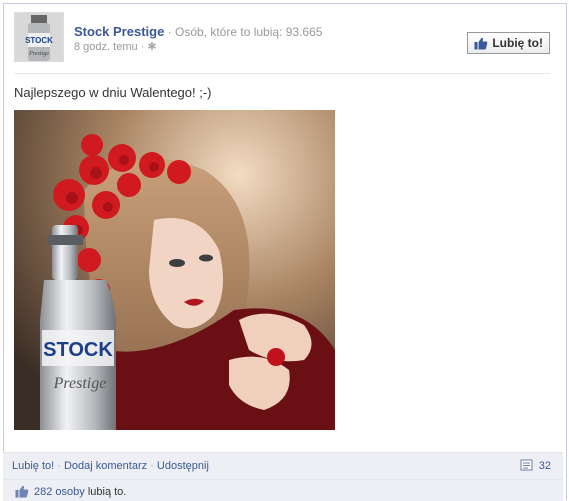 The image size is (569, 501). Describe the element at coordinates (39, 40) in the screenshot. I see `avatar-brand-text: STOCK` at that location.